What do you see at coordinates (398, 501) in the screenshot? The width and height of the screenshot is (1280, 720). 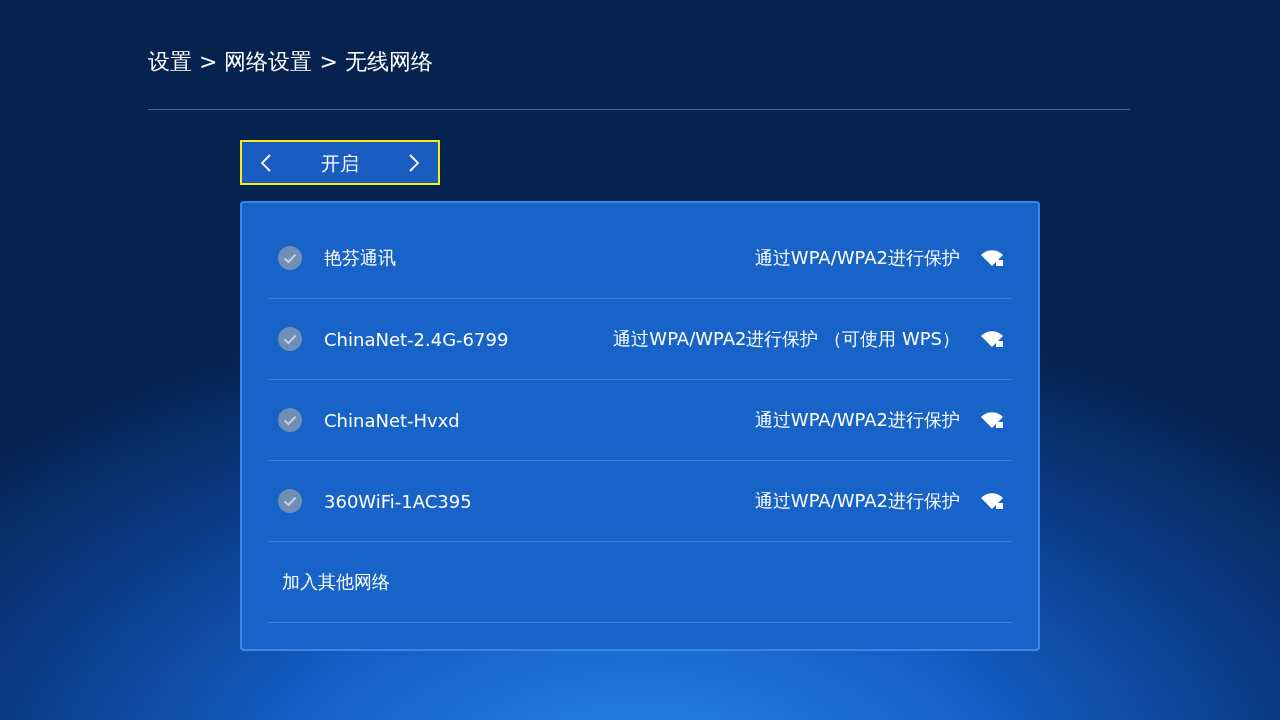 I see `network-name: 360WiFi-1AC395` at bounding box center [398, 501].